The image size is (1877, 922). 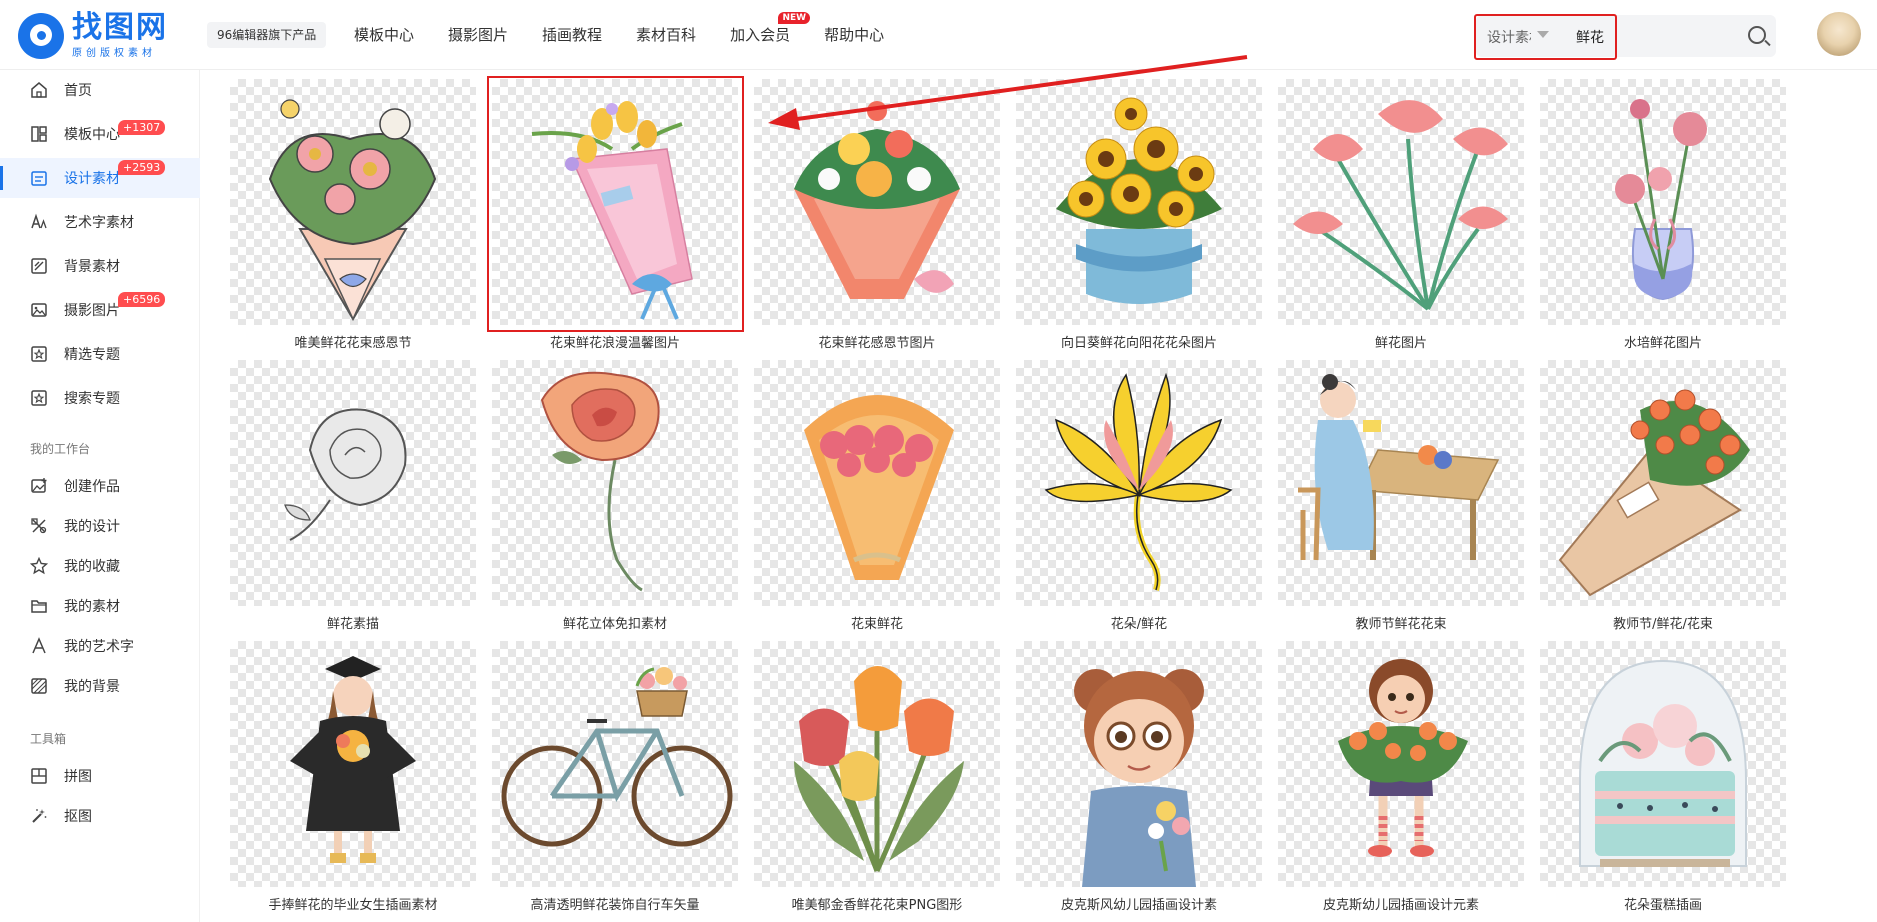 I want to click on search-icon, so click(x=1757, y=35).